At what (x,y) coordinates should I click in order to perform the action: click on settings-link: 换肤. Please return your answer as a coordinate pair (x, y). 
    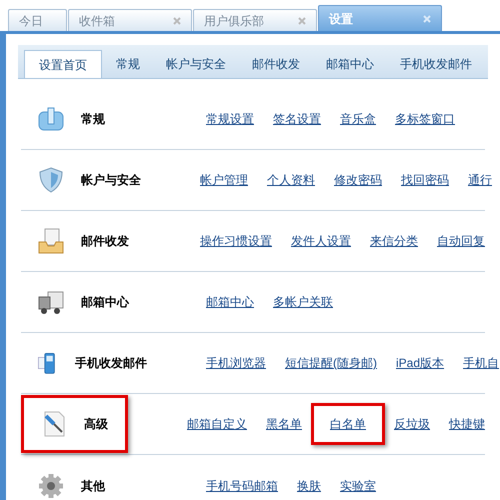
    Looking at the image, I should click on (309, 485).